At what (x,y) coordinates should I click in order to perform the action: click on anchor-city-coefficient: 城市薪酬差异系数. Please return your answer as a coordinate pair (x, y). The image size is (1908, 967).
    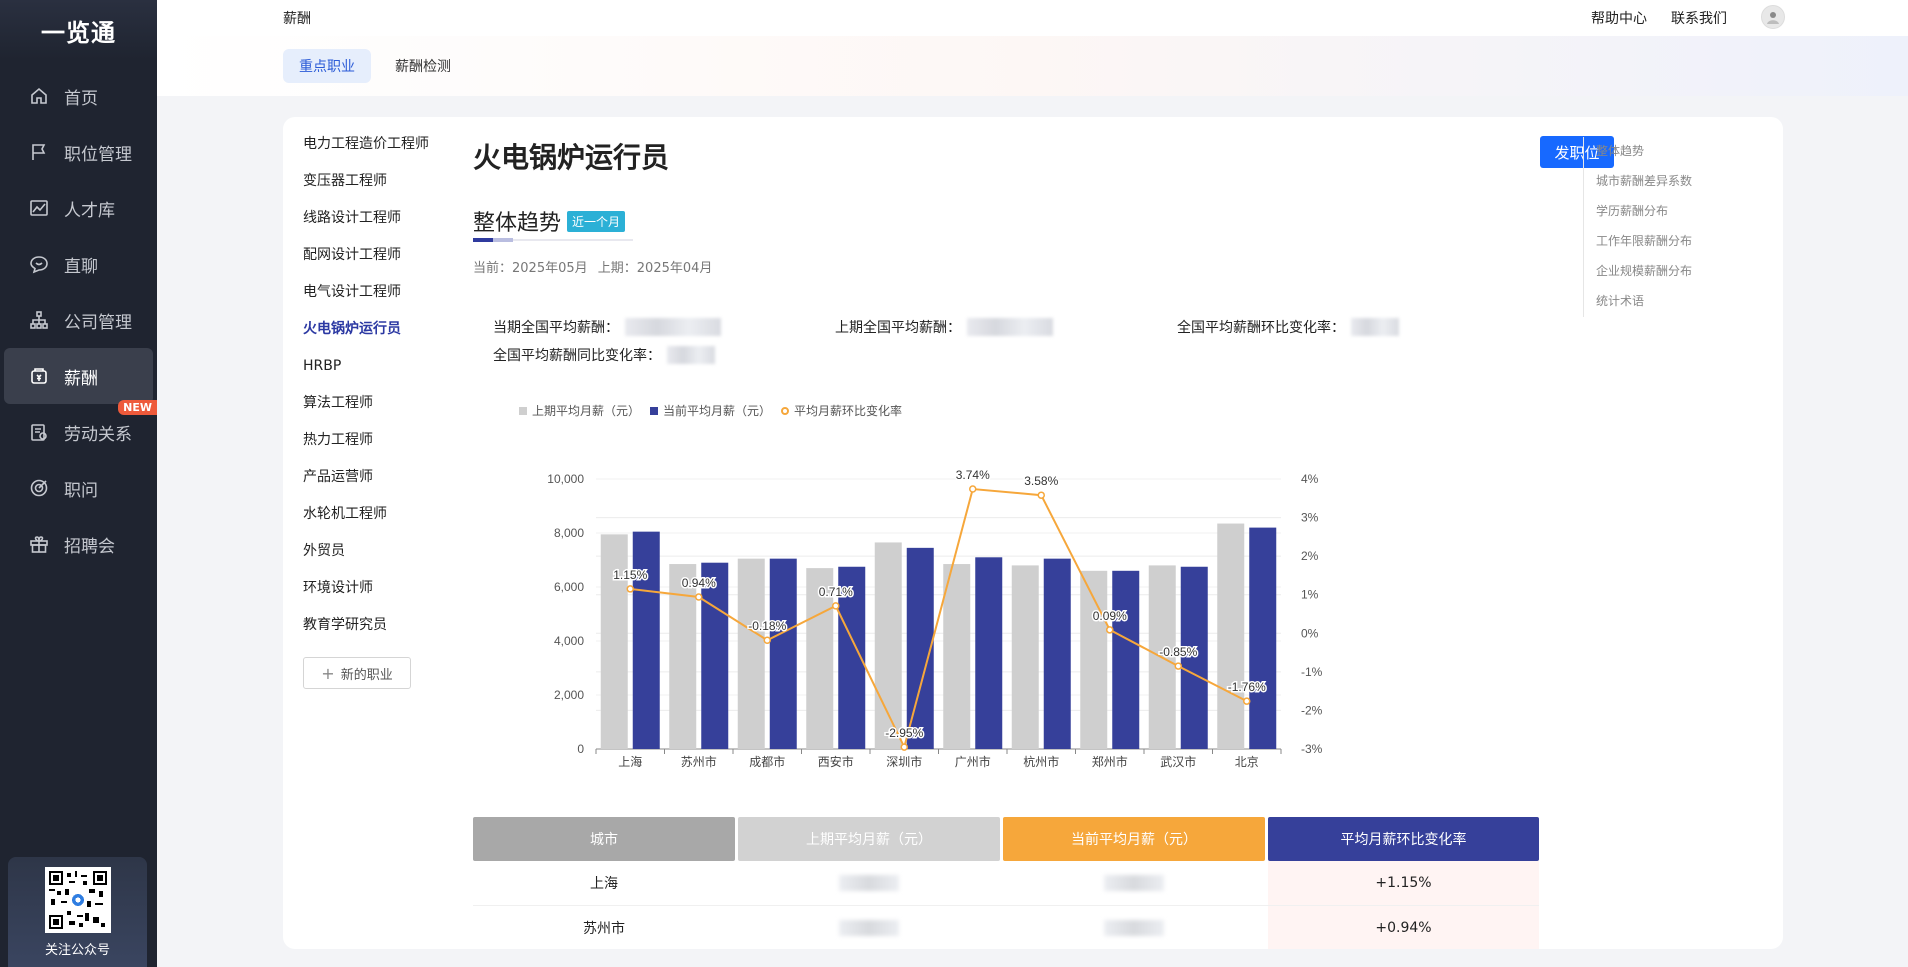
    Looking at the image, I should click on (1644, 182).